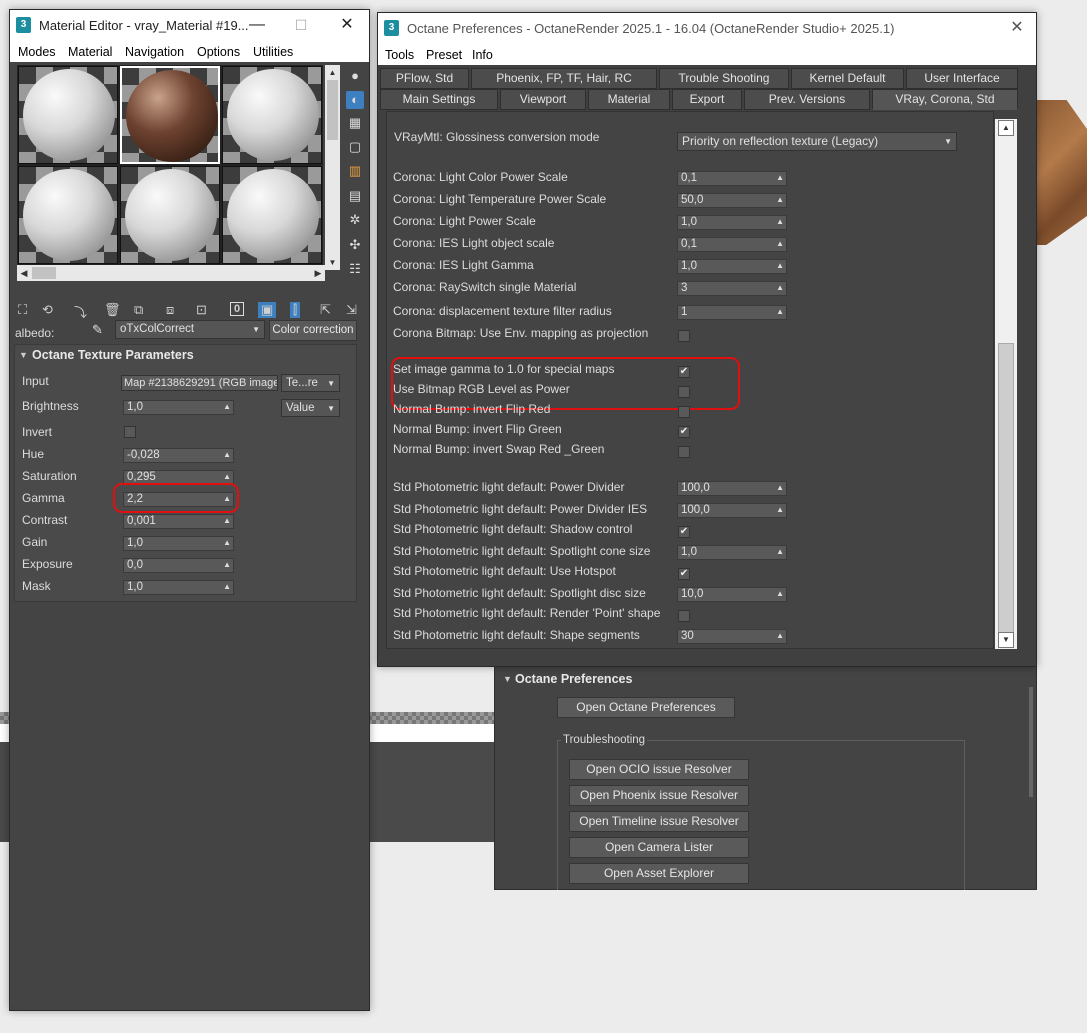 Image resolution: width=1087 pixels, height=1033 pixels. I want to click on map-type-button: Color correction, so click(313, 330).